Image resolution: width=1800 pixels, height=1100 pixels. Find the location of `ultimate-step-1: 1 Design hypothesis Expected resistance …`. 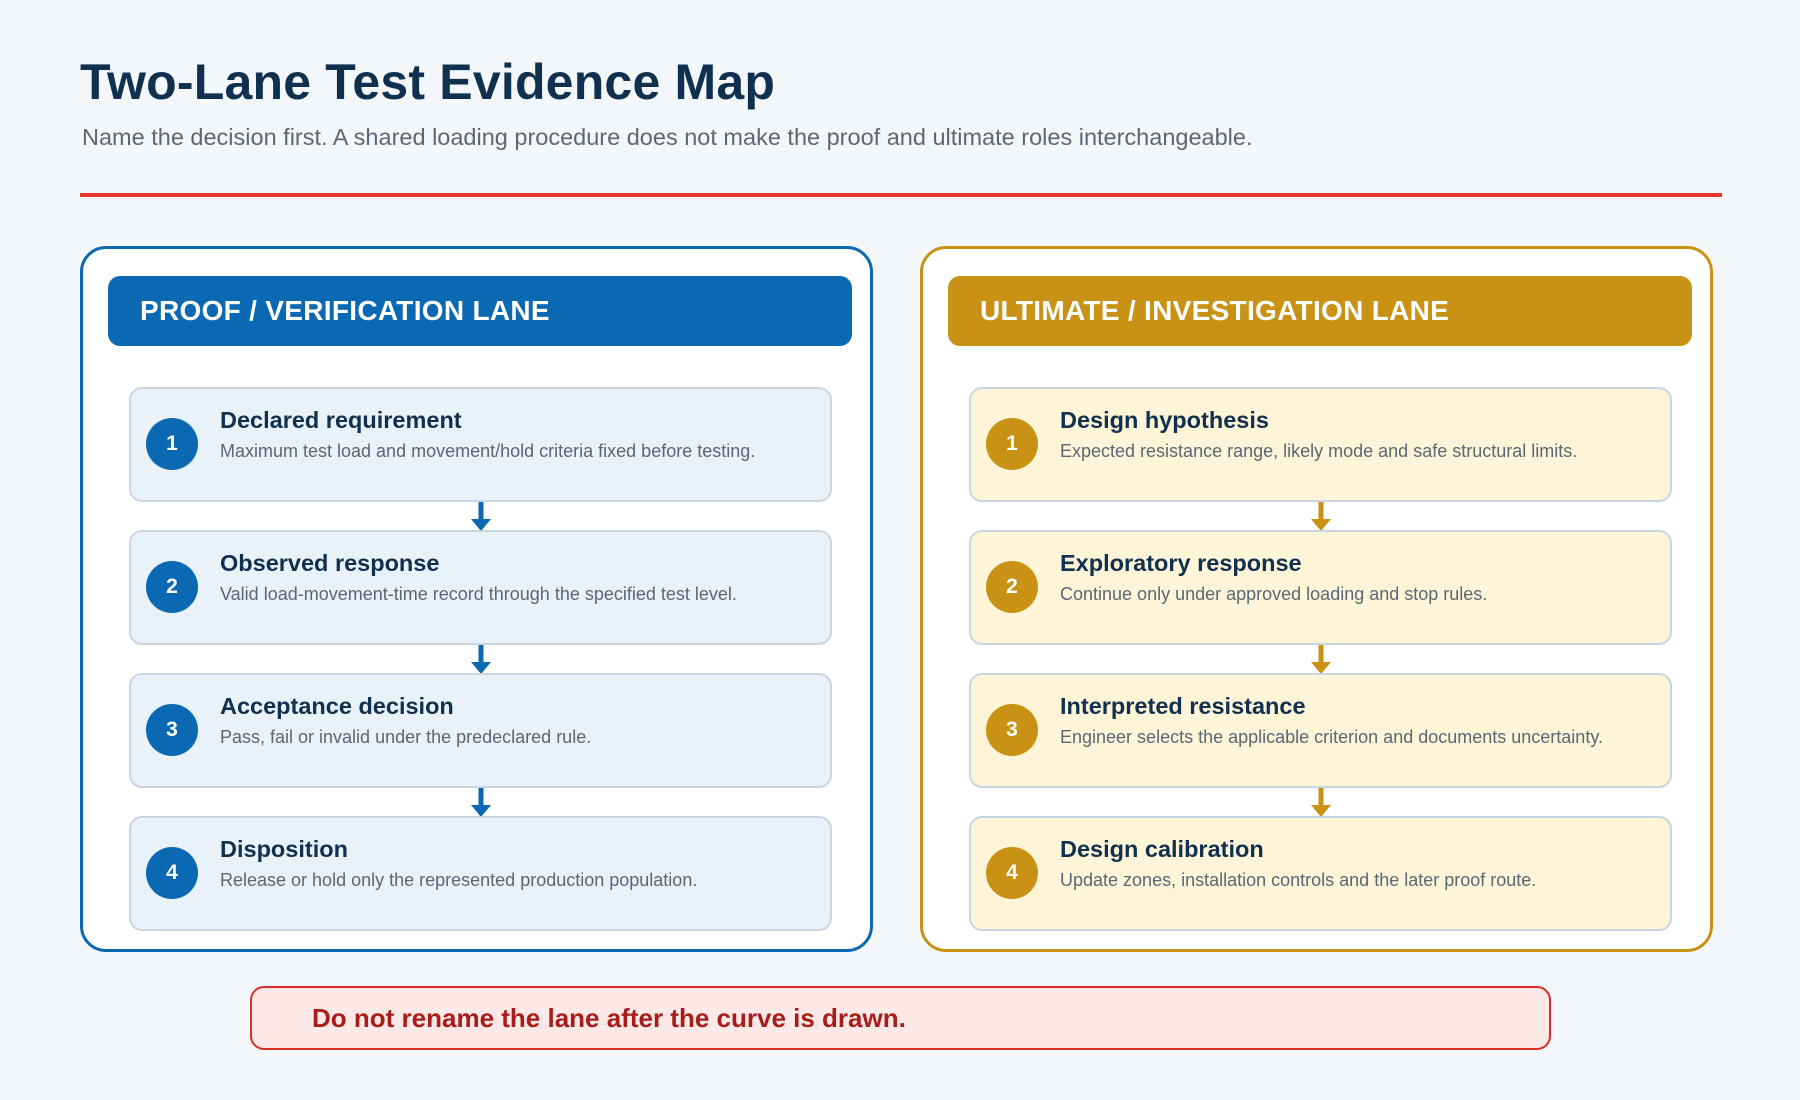

ultimate-step-1: 1 Design hypothesis Expected resistance … is located at coordinates (1320, 444).